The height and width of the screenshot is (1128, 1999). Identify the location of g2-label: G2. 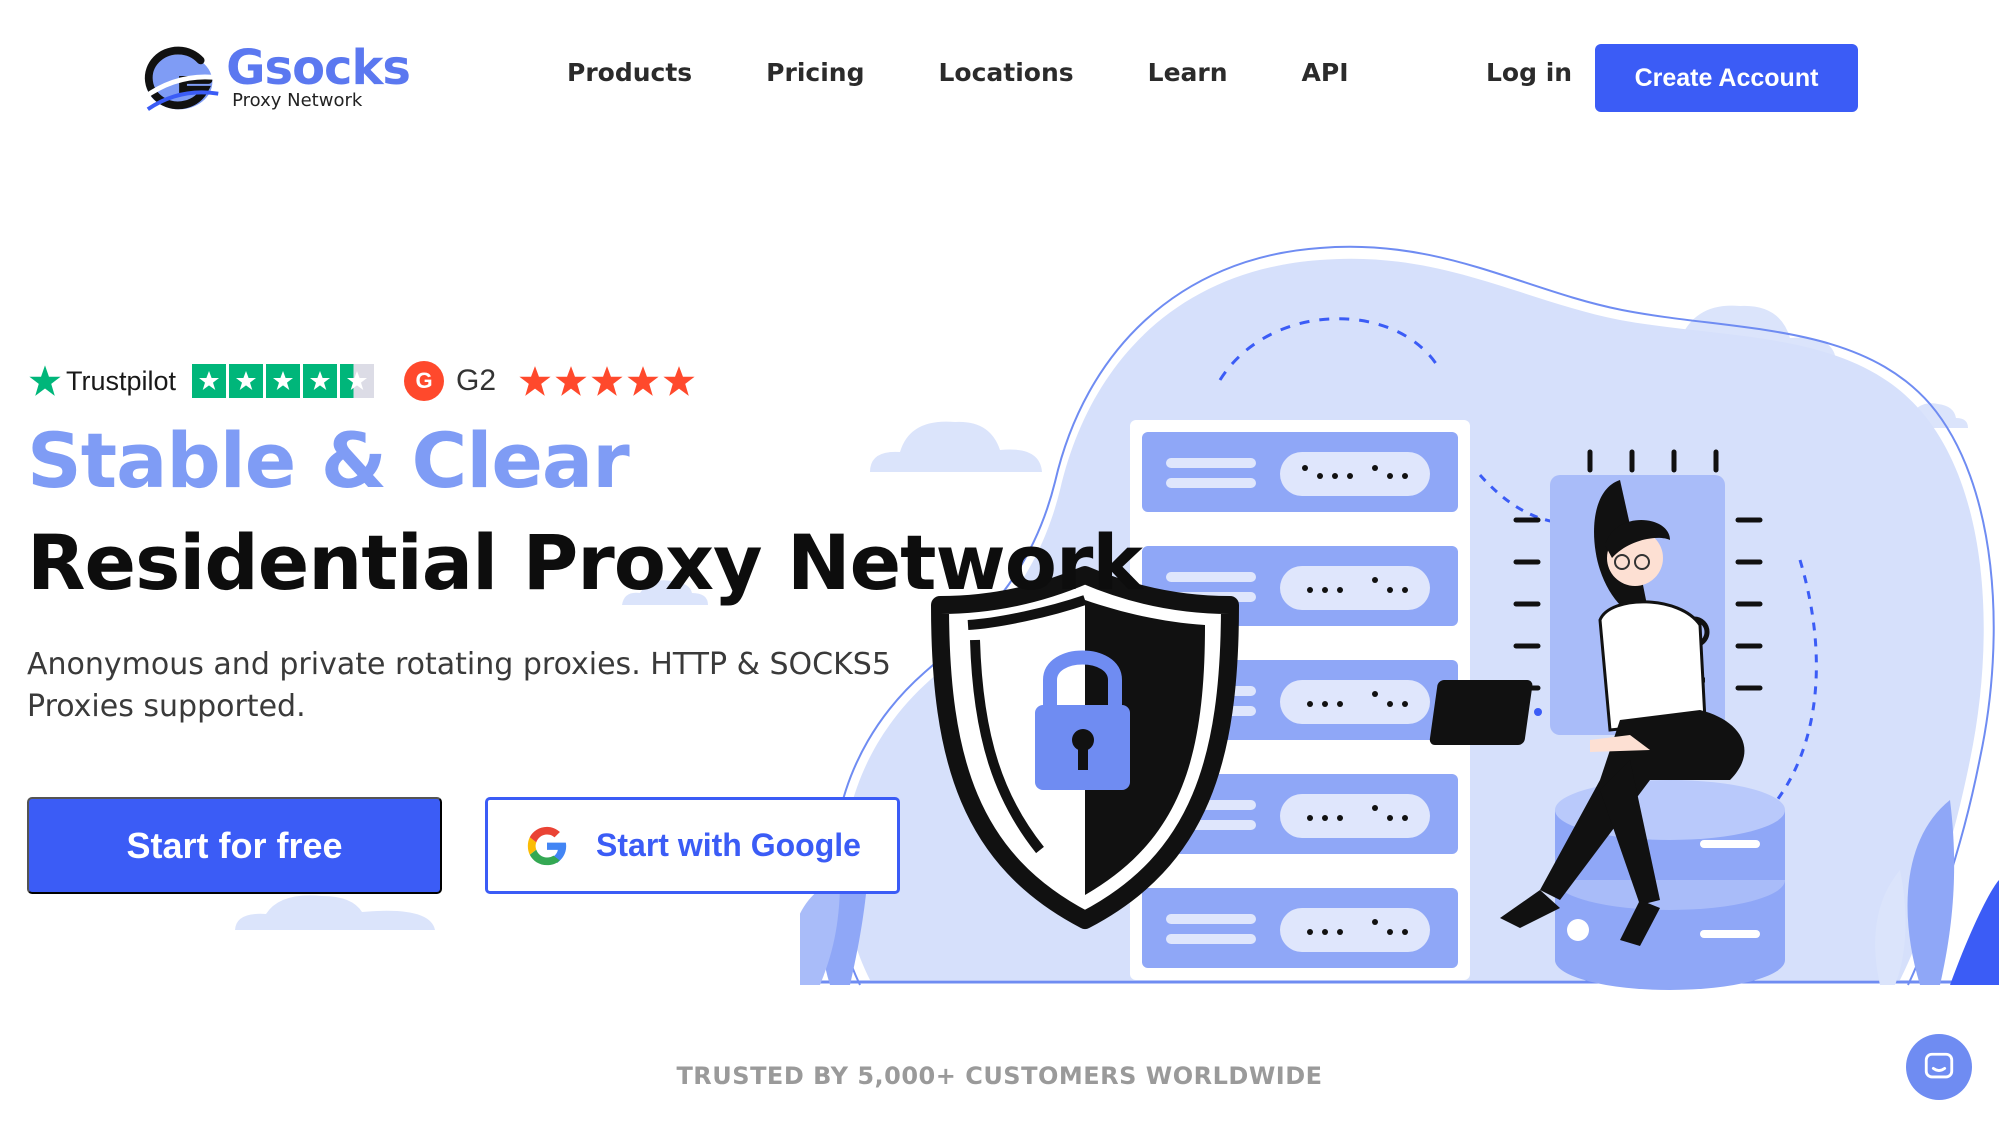
(476, 380).